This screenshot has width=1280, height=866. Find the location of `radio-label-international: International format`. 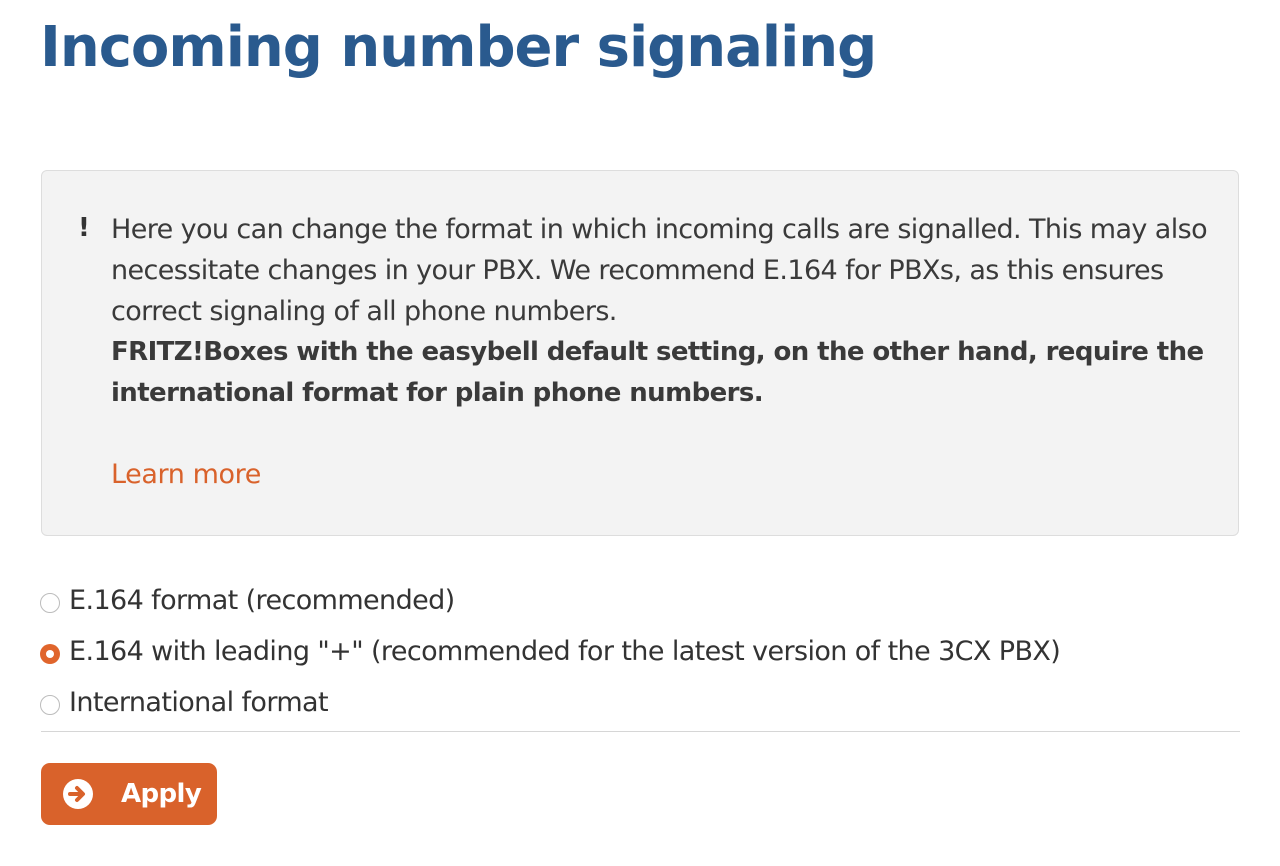

radio-label-international: International format is located at coordinates (199, 702).